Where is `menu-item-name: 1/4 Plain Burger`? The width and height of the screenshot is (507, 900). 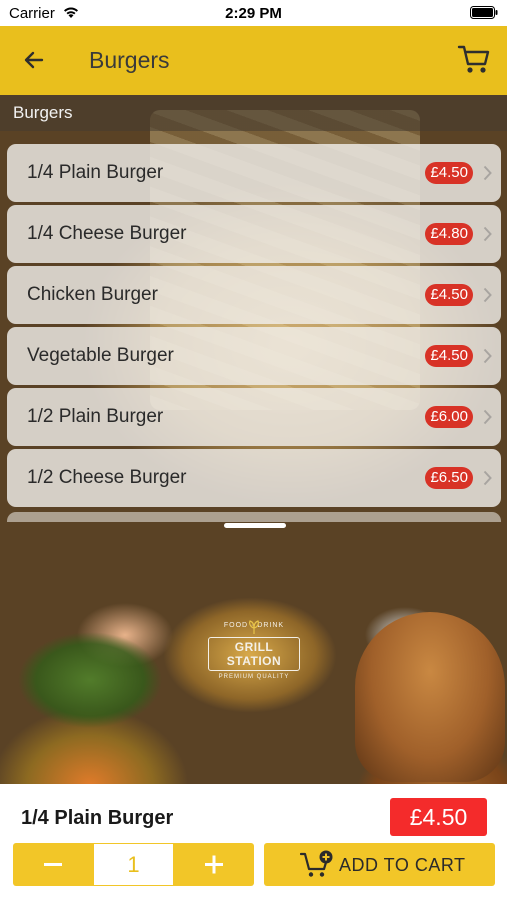 menu-item-name: 1/4 Plain Burger is located at coordinates (95, 172).